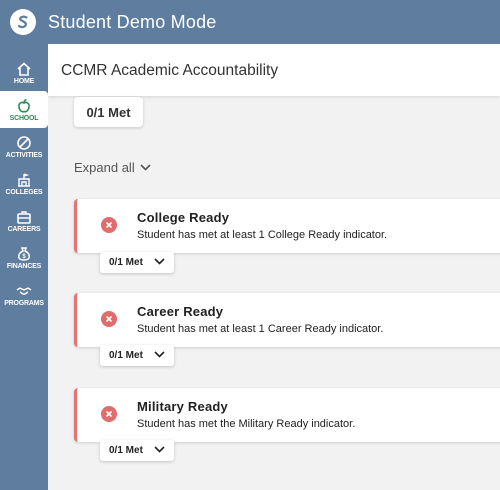  What do you see at coordinates (183, 217) in the screenshot?
I see `indicator-title: College Ready` at bounding box center [183, 217].